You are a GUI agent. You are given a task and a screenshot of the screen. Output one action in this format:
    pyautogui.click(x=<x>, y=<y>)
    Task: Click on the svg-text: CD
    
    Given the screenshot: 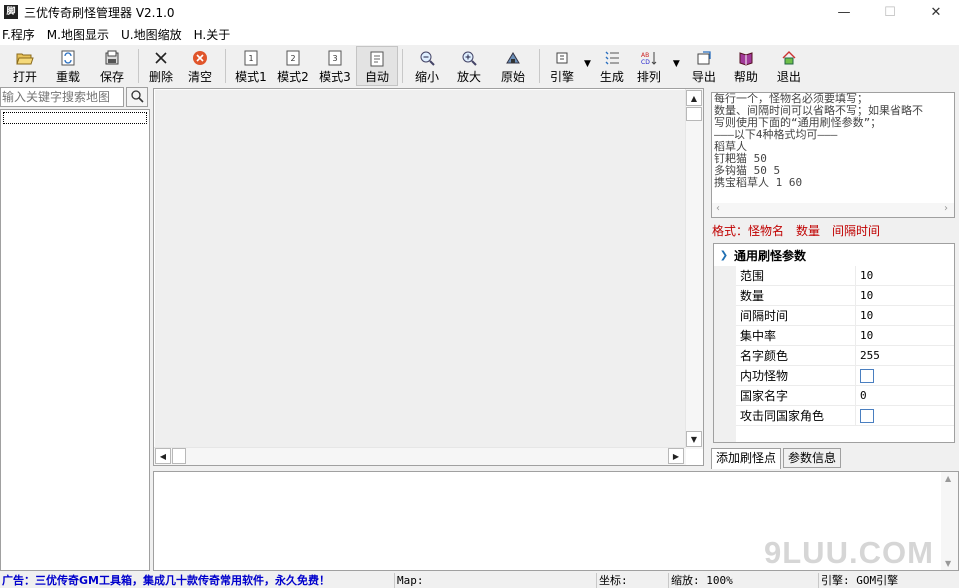 What is the action you would take?
    pyautogui.click(x=645, y=62)
    